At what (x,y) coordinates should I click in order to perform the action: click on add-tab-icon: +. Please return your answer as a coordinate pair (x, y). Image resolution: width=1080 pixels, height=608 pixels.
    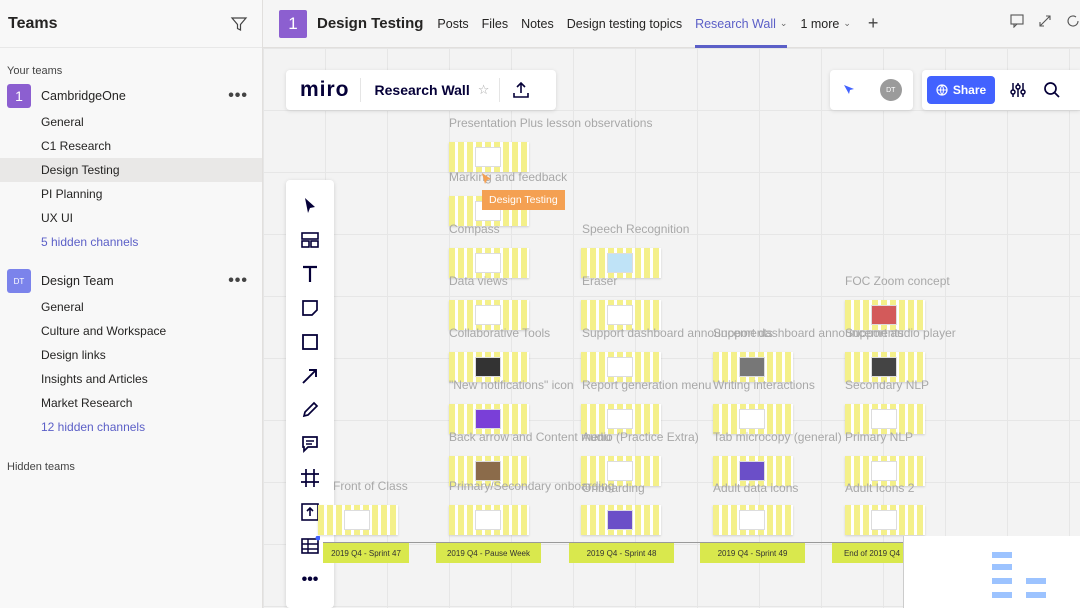
    Looking at the image, I should click on (873, 23).